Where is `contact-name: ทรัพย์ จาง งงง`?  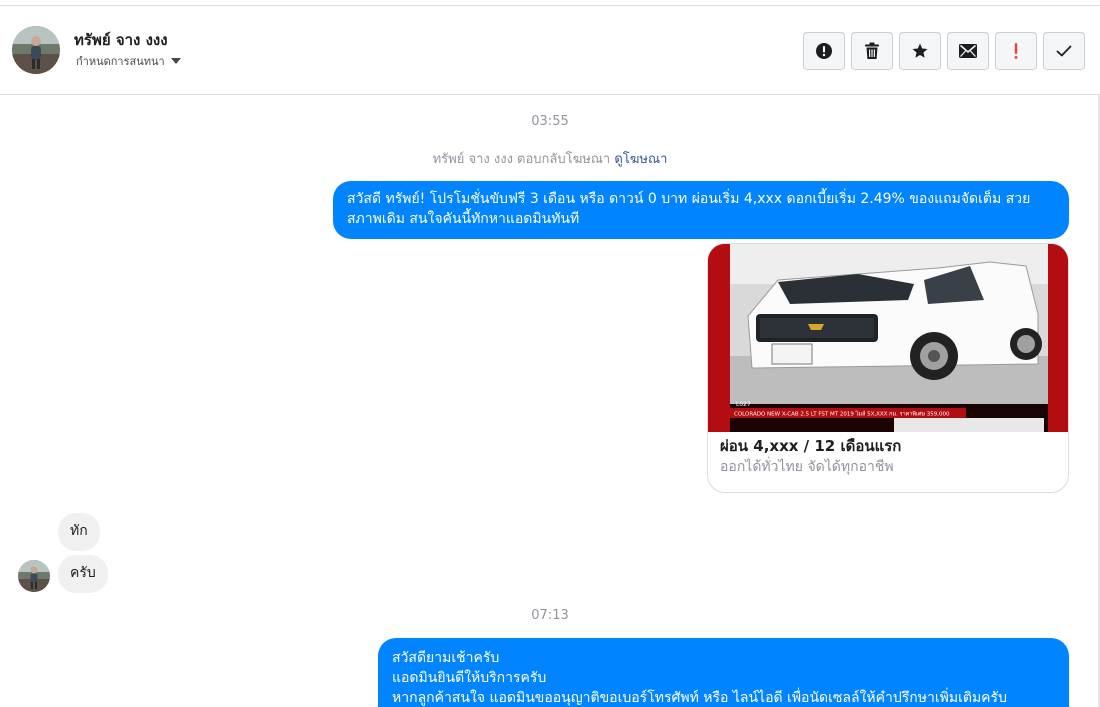
contact-name: ทรัพย์ จาง งงง is located at coordinates (121, 40).